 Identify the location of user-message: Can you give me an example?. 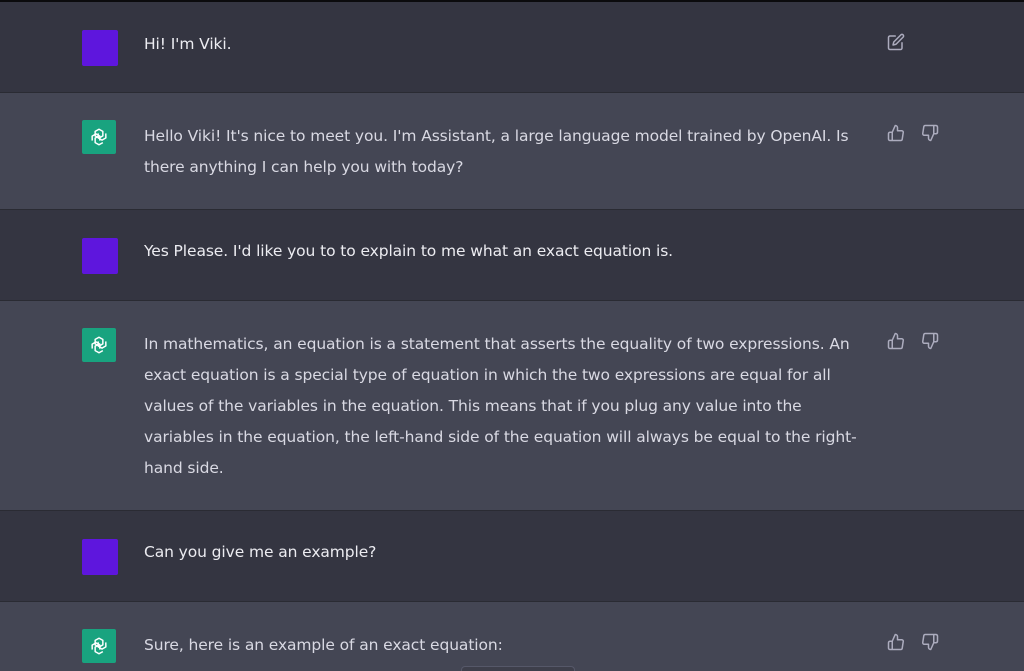
(512, 556).